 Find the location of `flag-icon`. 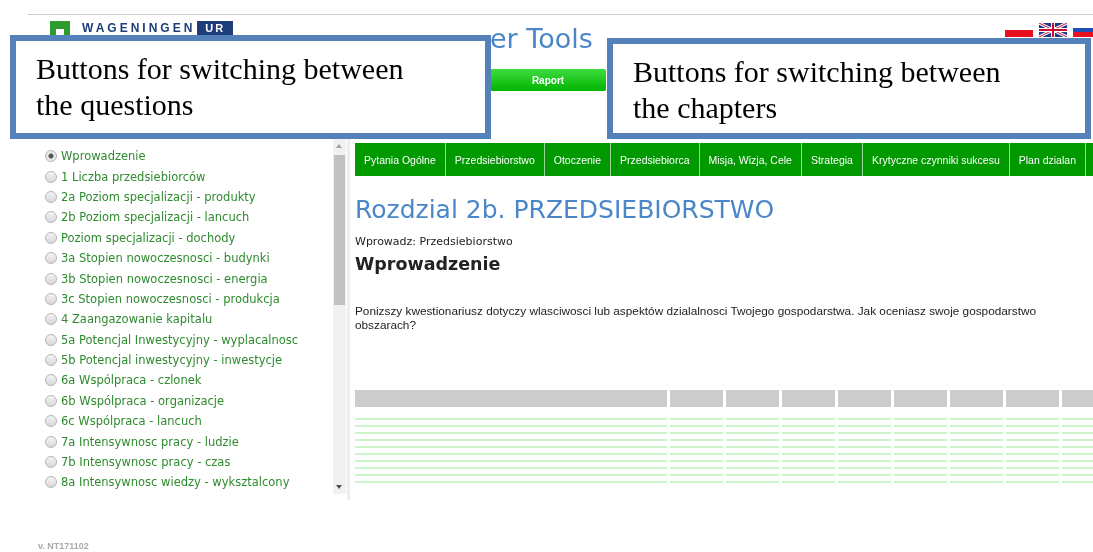

flag-icon is located at coordinates (1053, 30).